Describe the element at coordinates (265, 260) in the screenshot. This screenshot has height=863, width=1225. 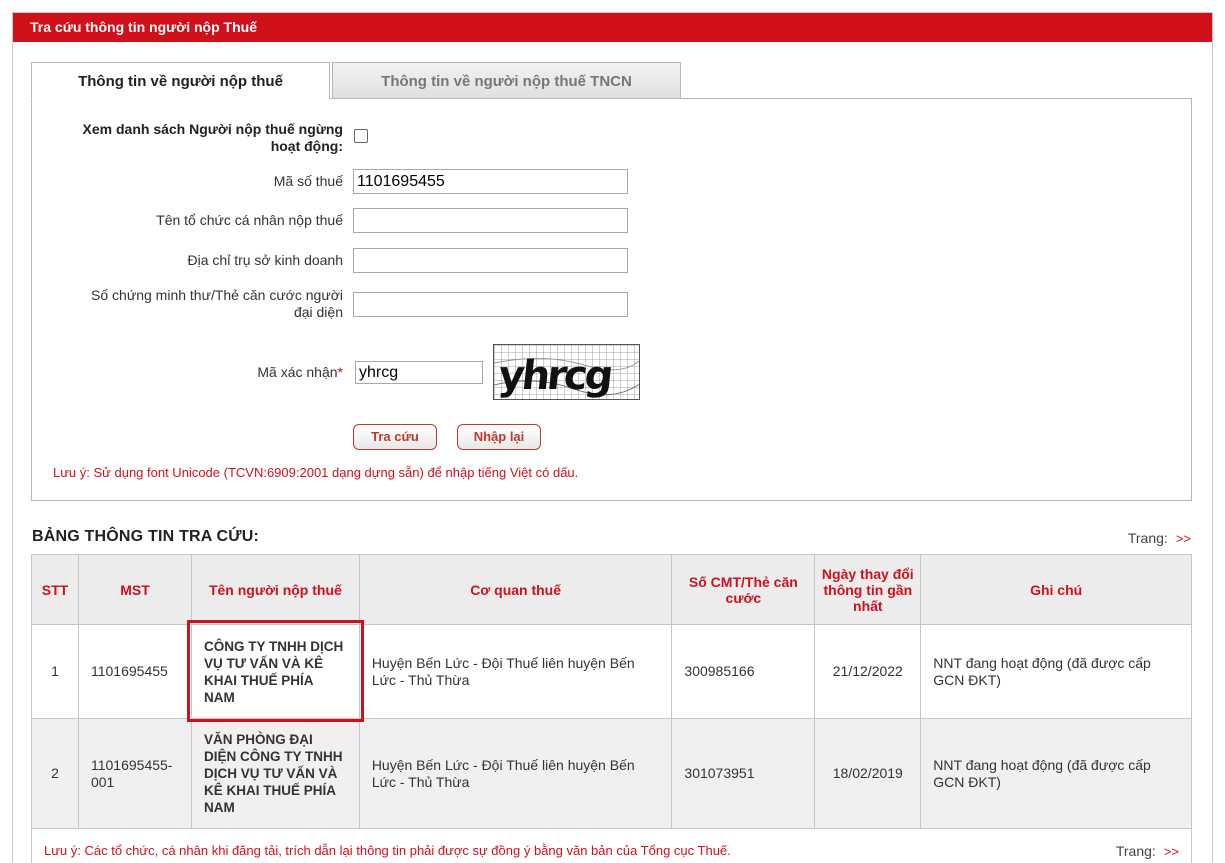
I see `address-label: Địa chỉ trụ sở kinh doanh` at that location.